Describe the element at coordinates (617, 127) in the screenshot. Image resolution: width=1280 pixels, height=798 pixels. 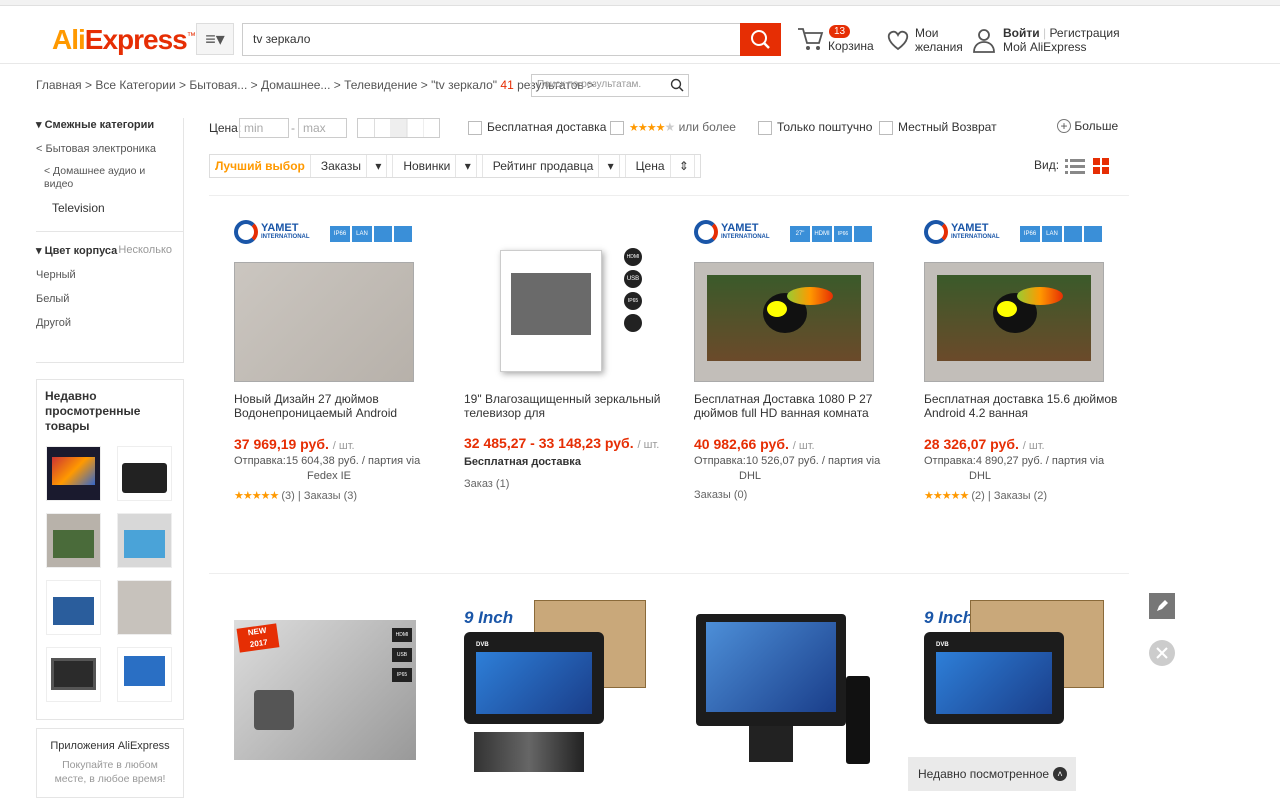
I see `rating-checkbox` at that location.